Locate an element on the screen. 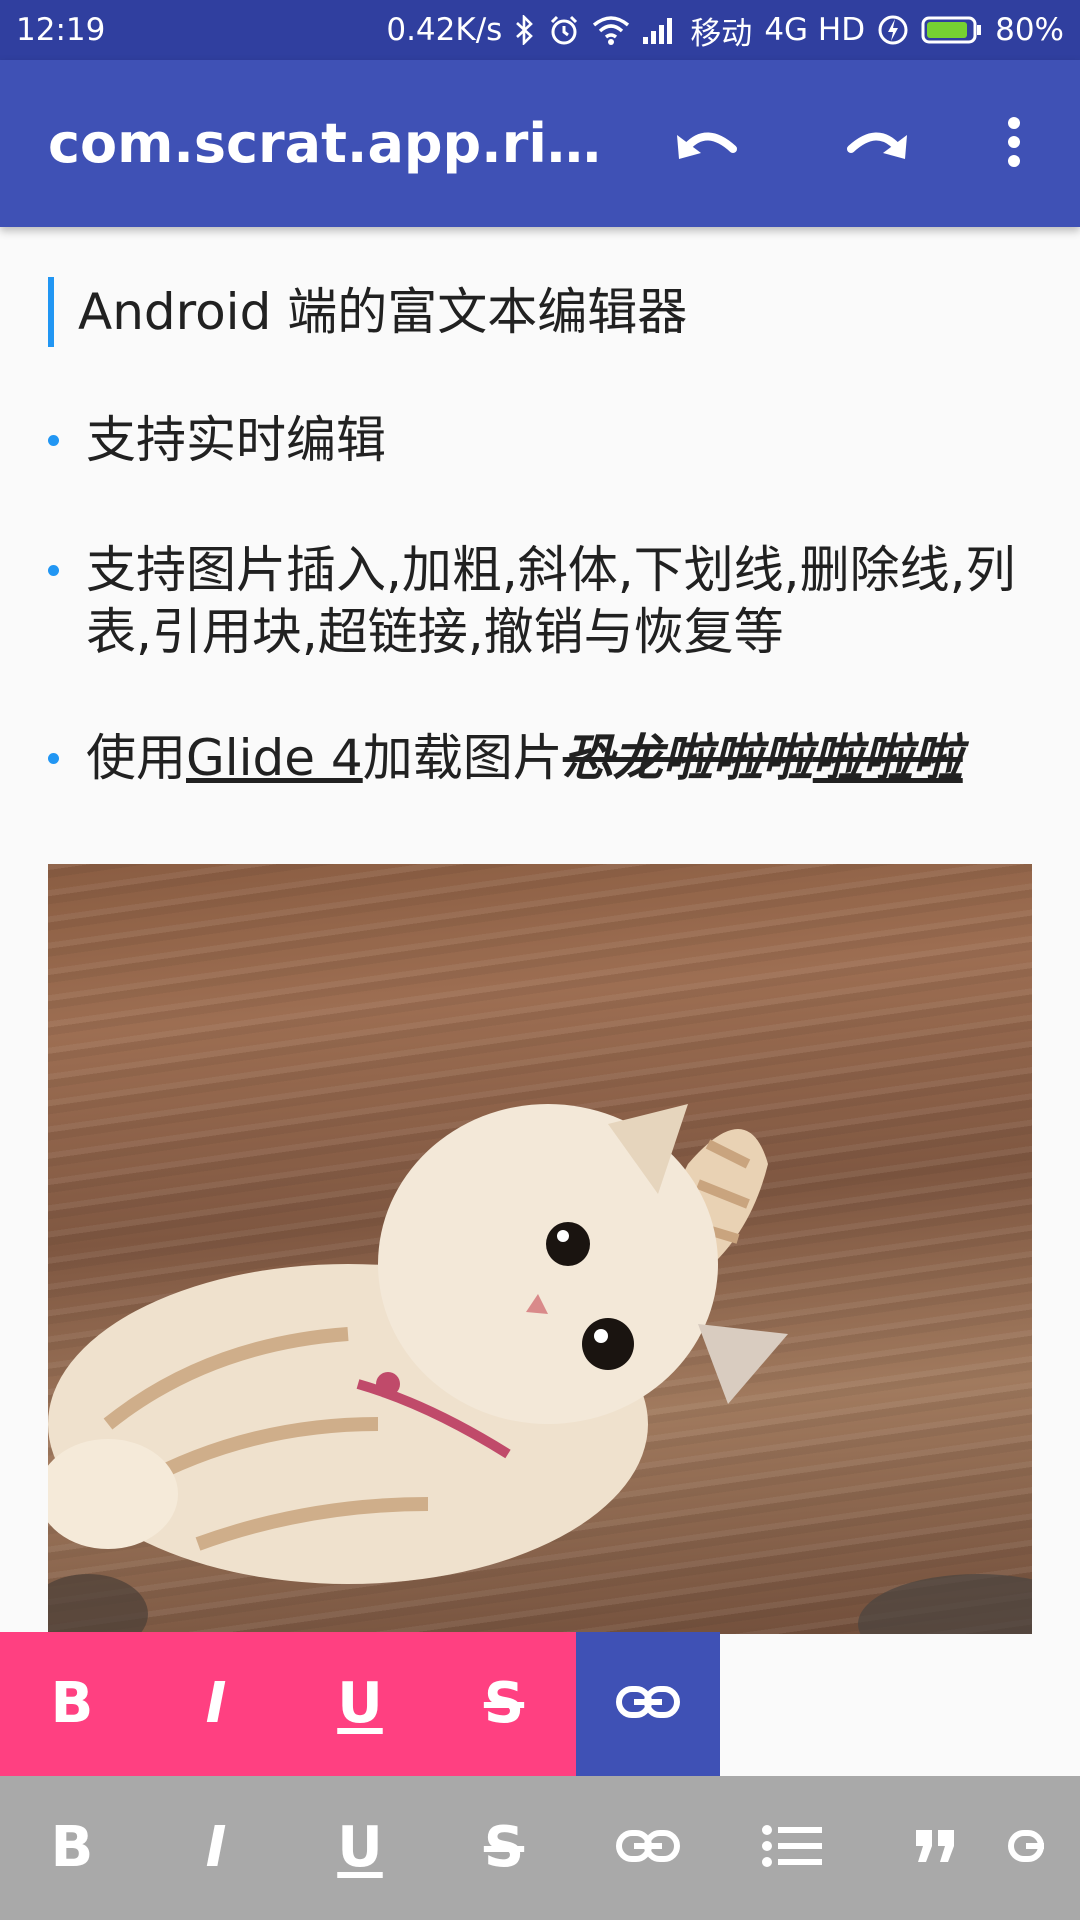 The width and height of the screenshot is (1080, 1920). format-group: B I U S is located at coordinates (288, 1704).